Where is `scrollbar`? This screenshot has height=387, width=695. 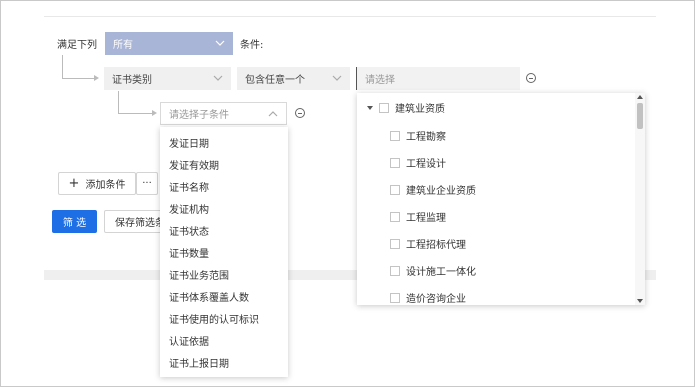
scrollbar is located at coordinates (640, 199).